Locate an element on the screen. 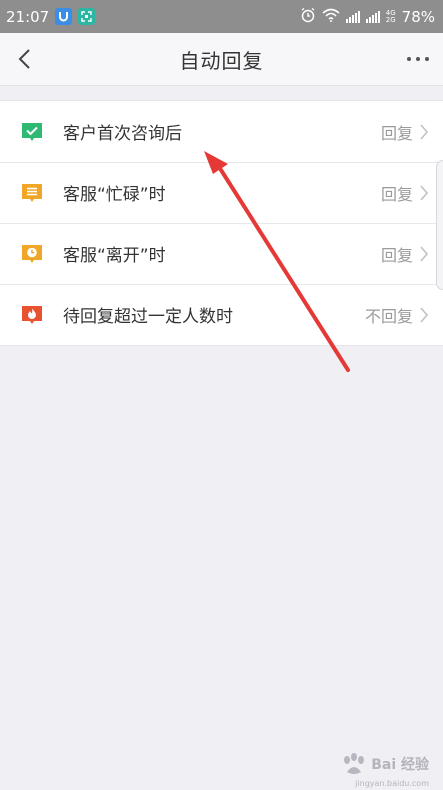 The width and height of the screenshot is (443, 790). wifi-icon is located at coordinates (331, 17).